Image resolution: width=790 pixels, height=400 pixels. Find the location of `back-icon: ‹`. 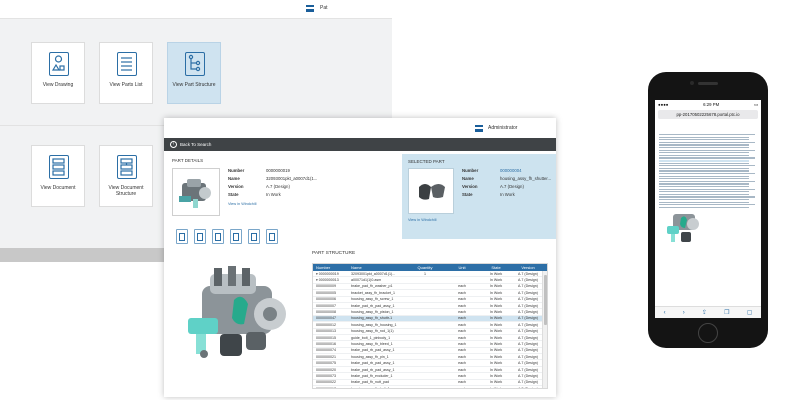

back-icon: ‹ is located at coordinates (665, 313).